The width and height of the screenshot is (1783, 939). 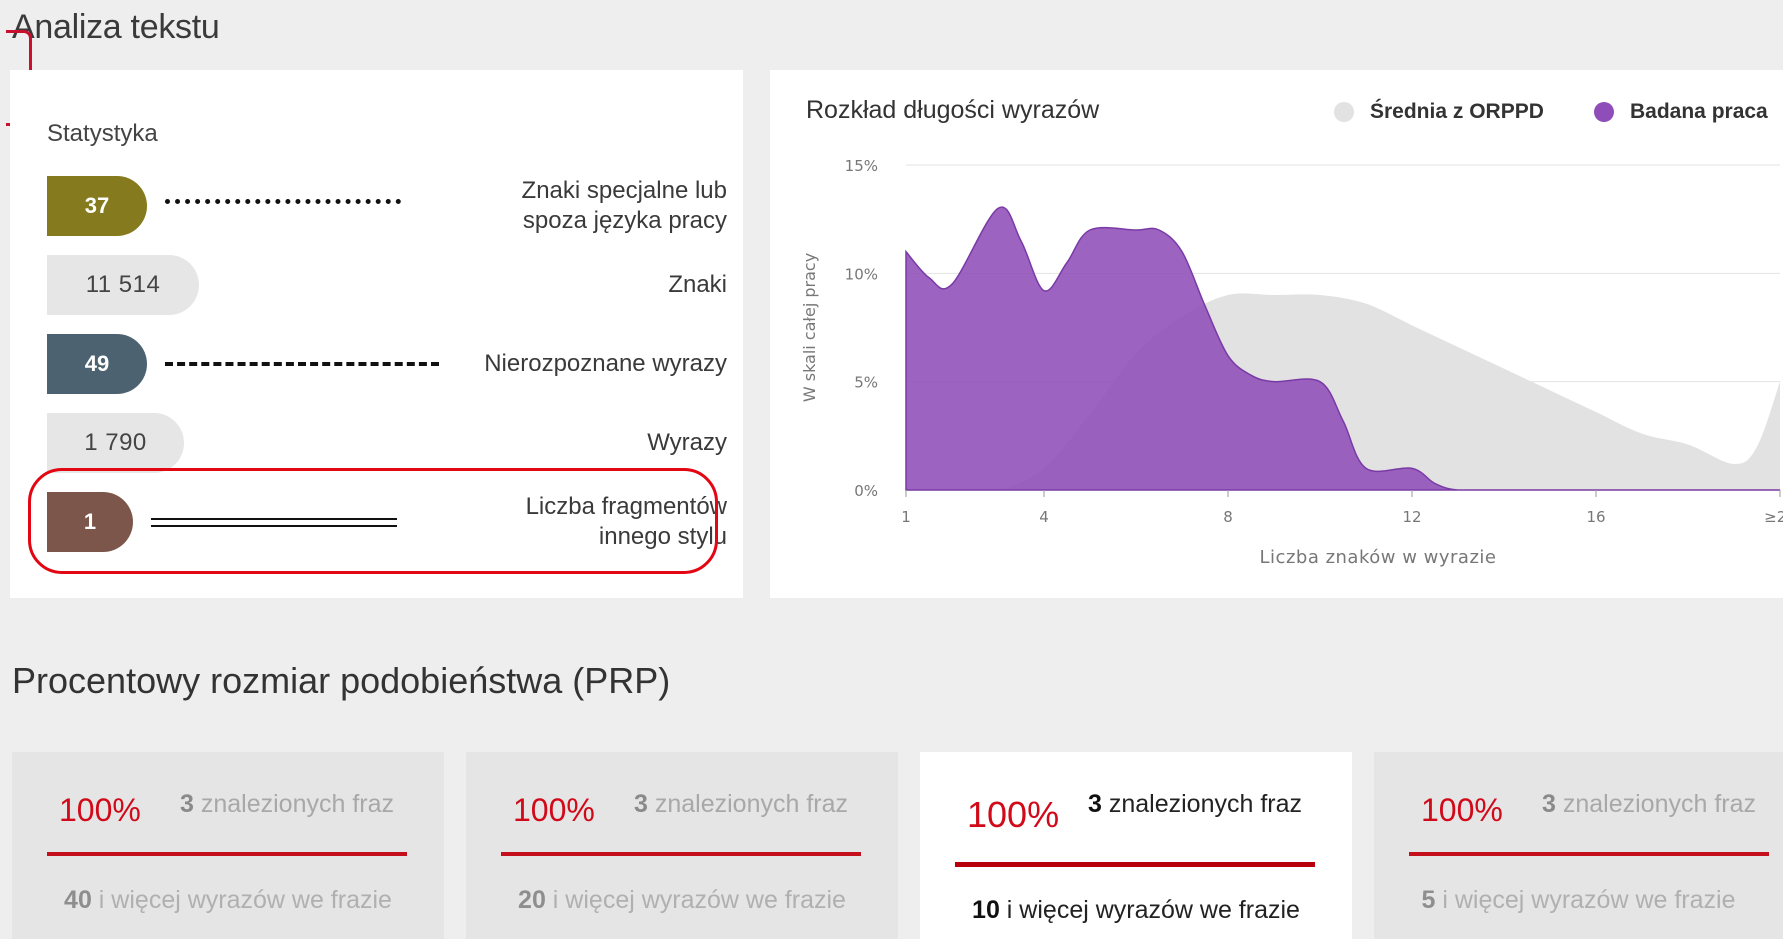 What do you see at coordinates (97, 364) in the screenshot?
I see `stat-badge-unrecognized-words: 49` at bounding box center [97, 364].